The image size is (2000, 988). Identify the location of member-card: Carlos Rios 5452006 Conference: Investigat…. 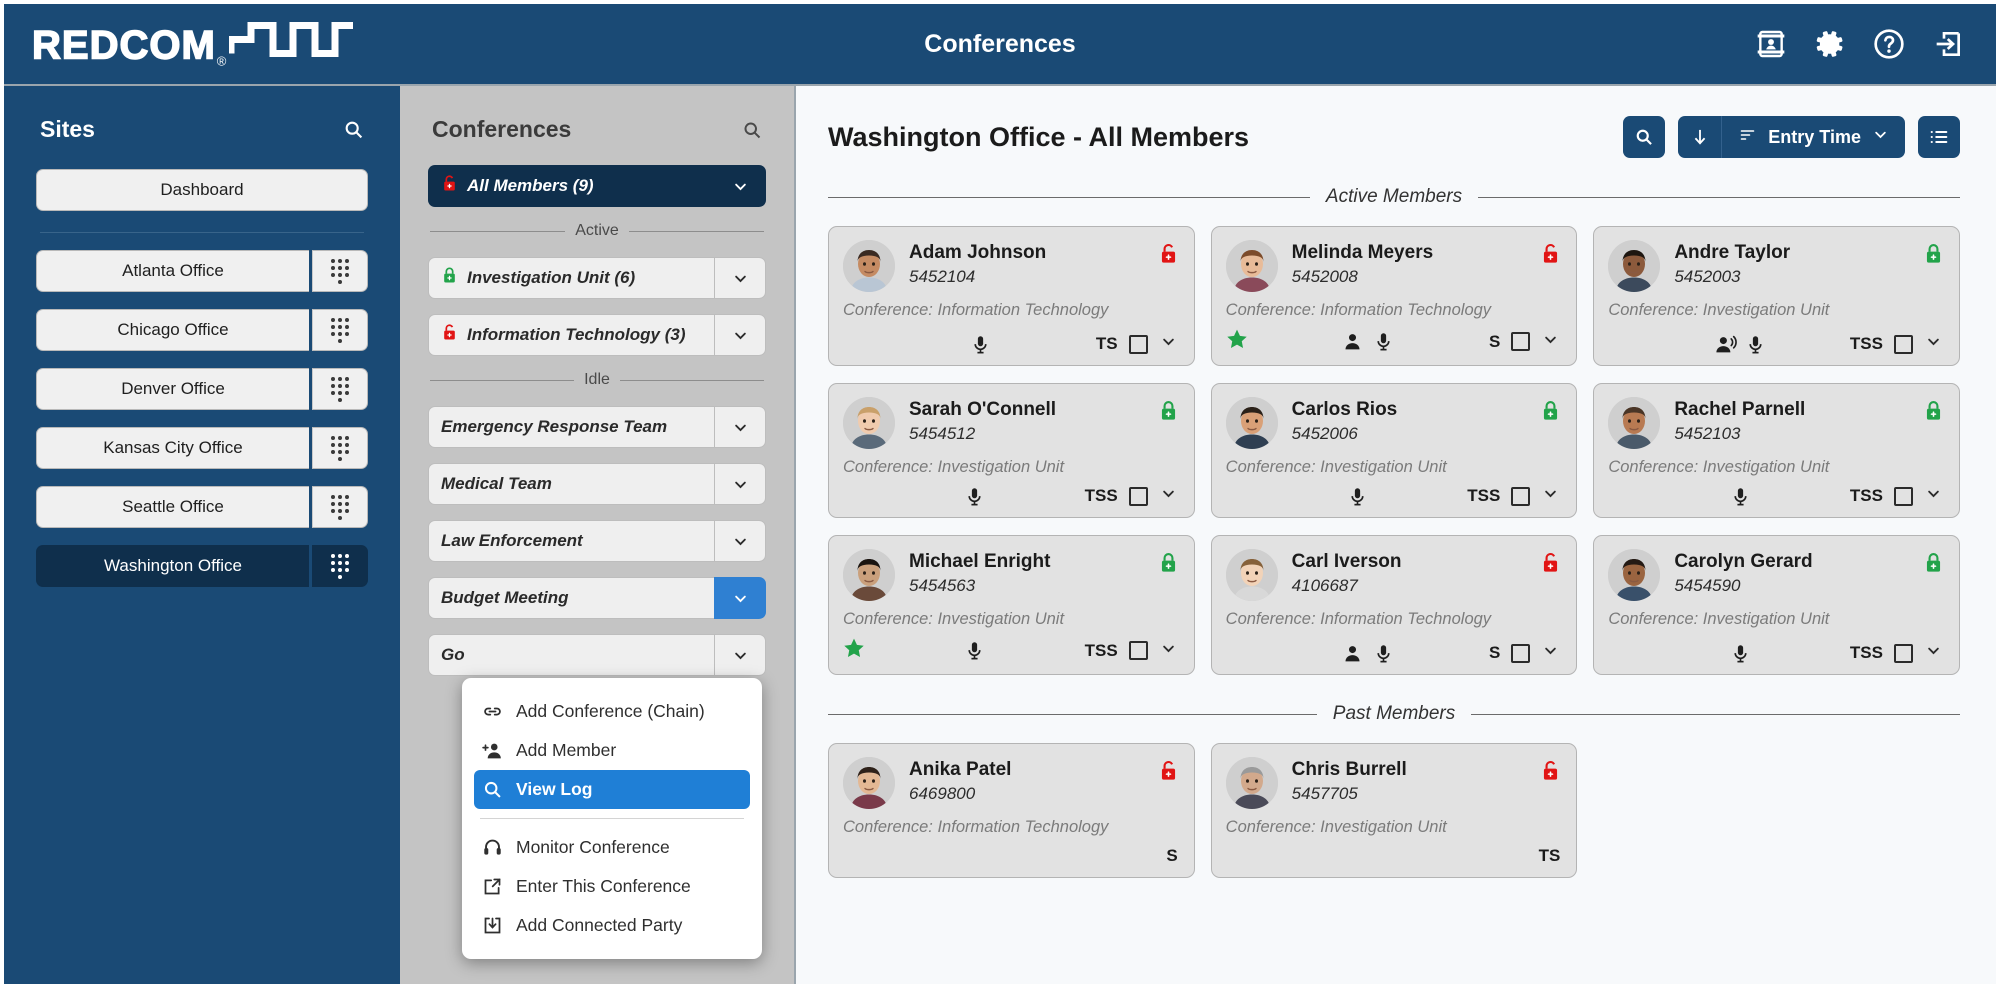
(1394, 450).